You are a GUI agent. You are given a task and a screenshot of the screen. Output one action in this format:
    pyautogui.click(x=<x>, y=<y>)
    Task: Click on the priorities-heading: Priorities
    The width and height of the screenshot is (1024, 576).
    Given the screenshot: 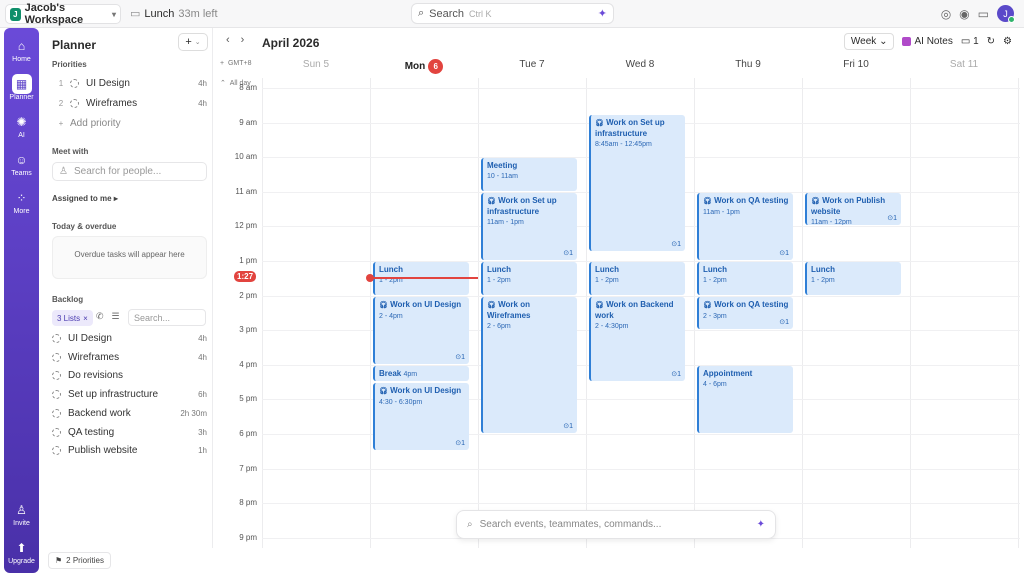 What is the action you would take?
    pyautogui.click(x=69, y=64)
    